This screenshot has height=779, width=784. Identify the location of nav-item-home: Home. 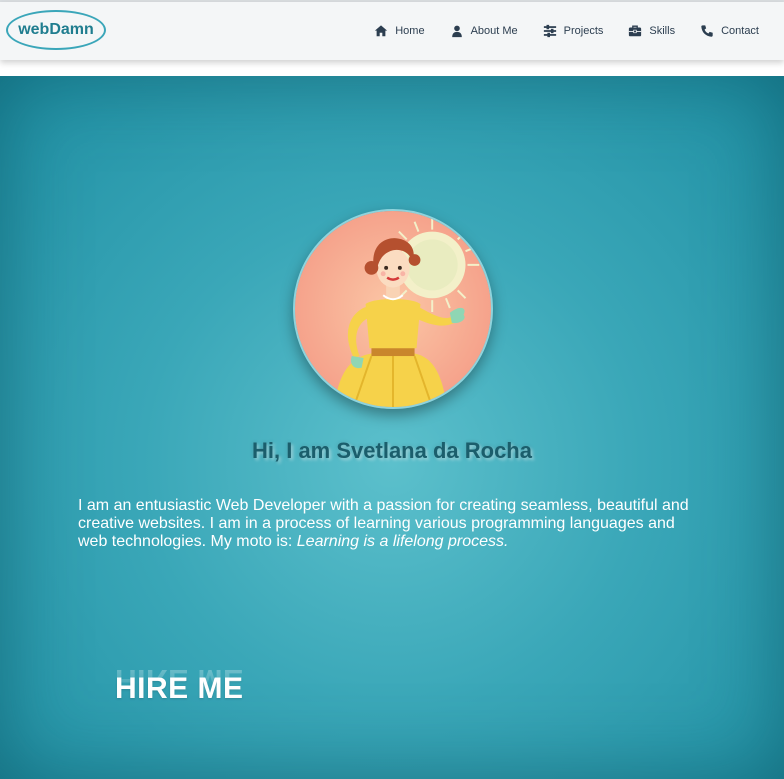
(399, 31).